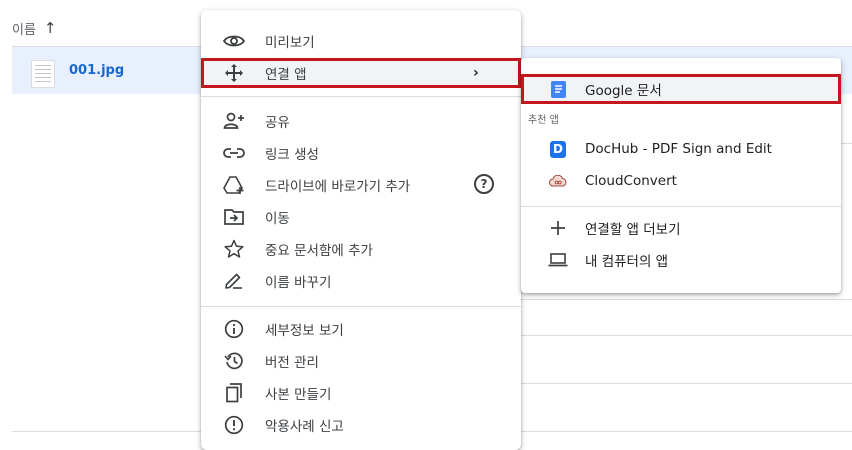  Describe the element at coordinates (361, 121) in the screenshot. I see `menu-item-share: 공유` at that location.